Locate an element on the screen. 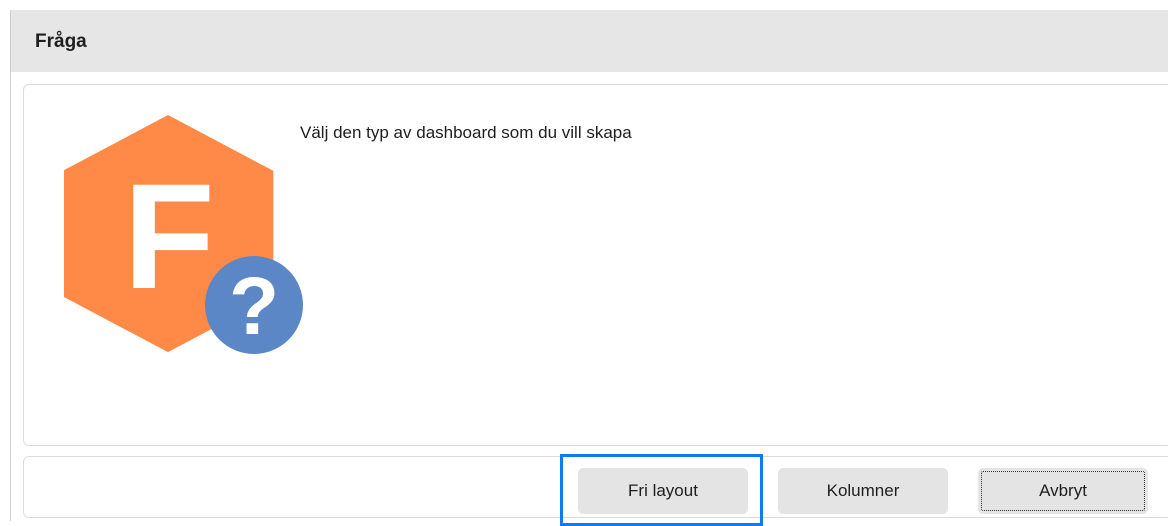 The width and height of the screenshot is (1168, 526). button-bar: Fri layout Kolumner Avbryt is located at coordinates (595, 490).